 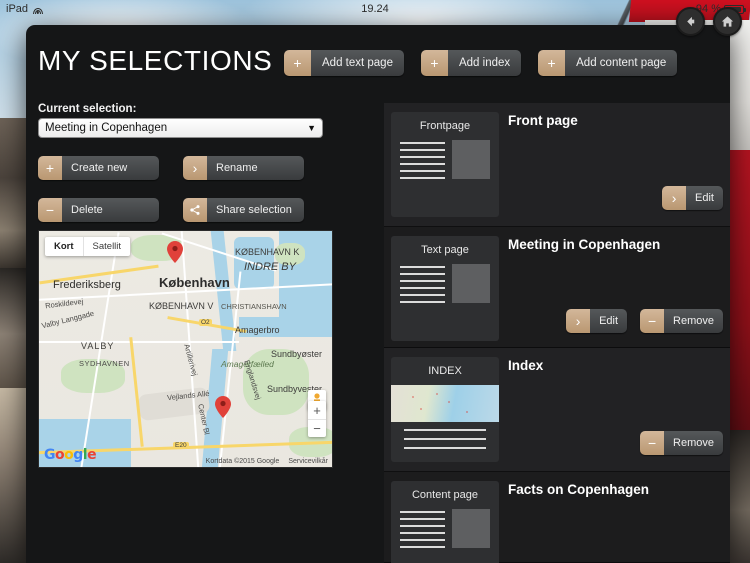 I want to click on page-thumbnail-content-page: Content page, so click(x=445, y=522).